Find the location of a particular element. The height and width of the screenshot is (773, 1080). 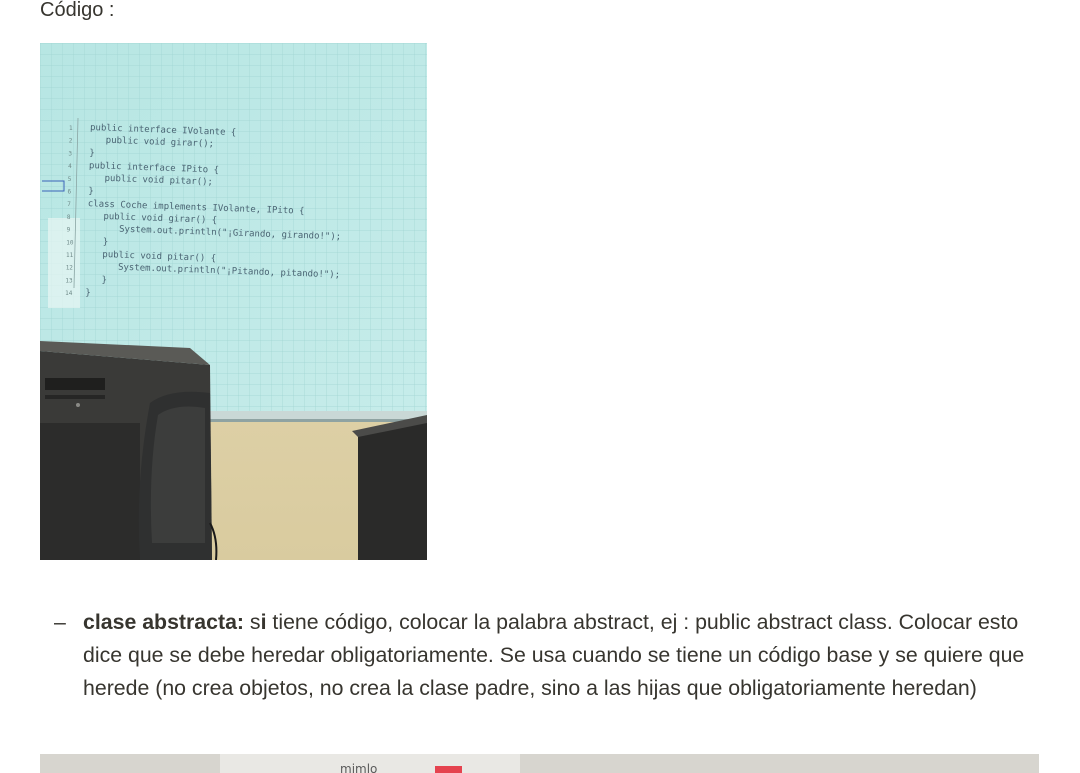

bullet-term: clase abstracta: is located at coordinates (164, 622).